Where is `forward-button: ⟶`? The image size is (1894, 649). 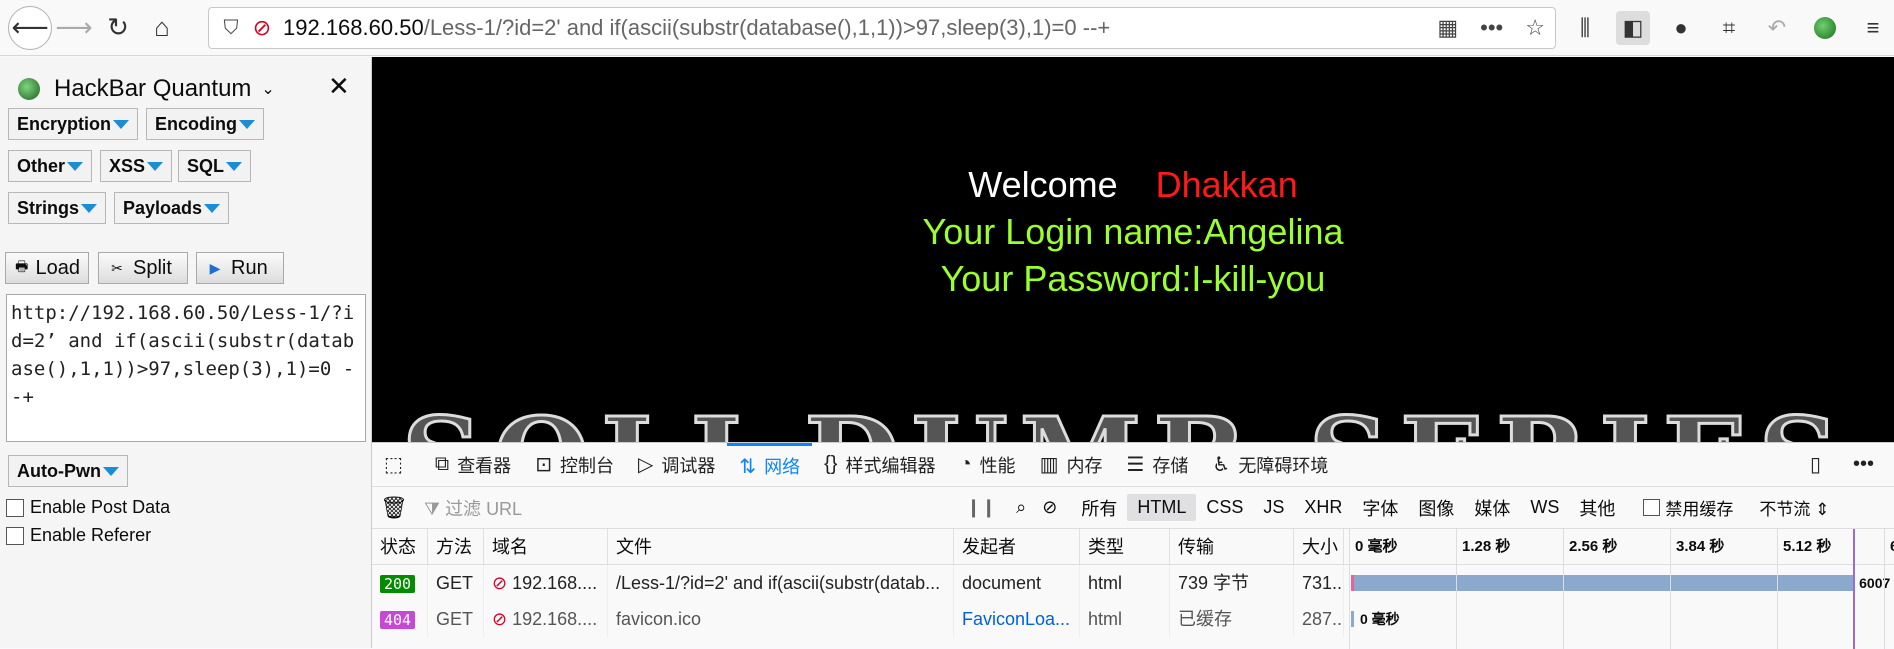
forward-button: ⟶ is located at coordinates (74, 28).